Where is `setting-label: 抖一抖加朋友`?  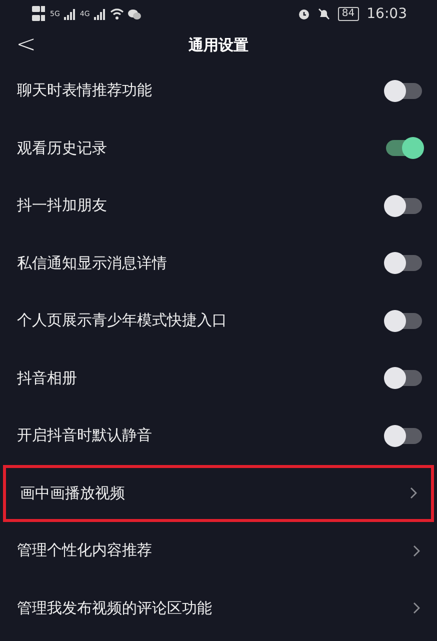 setting-label: 抖一抖加朋友 is located at coordinates (62, 206).